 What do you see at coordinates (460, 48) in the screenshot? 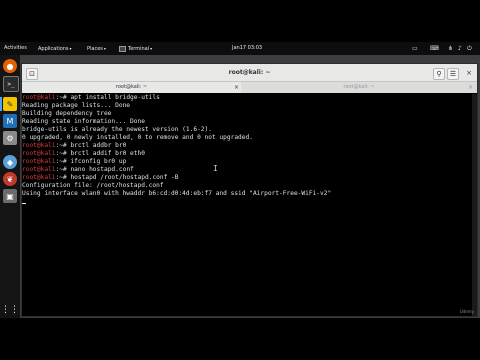
I see `volume-icon: ♪` at bounding box center [460, 48].